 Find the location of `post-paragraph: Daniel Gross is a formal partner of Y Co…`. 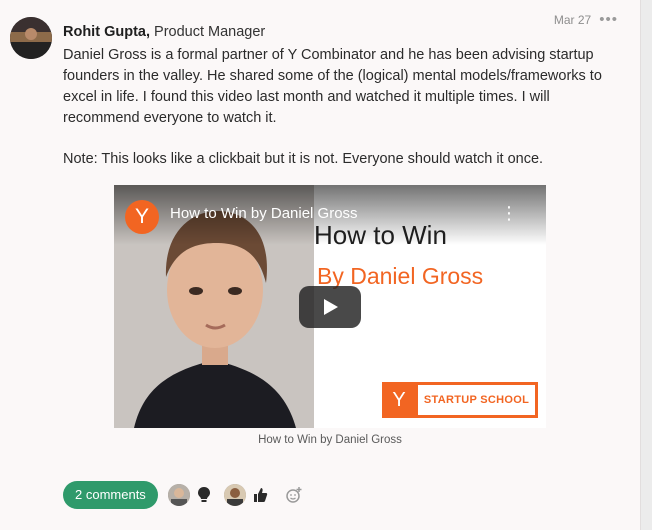

post-paragraph: Daniel Gross is a formal partner of Y Co… is located at coordinates (332, 86).